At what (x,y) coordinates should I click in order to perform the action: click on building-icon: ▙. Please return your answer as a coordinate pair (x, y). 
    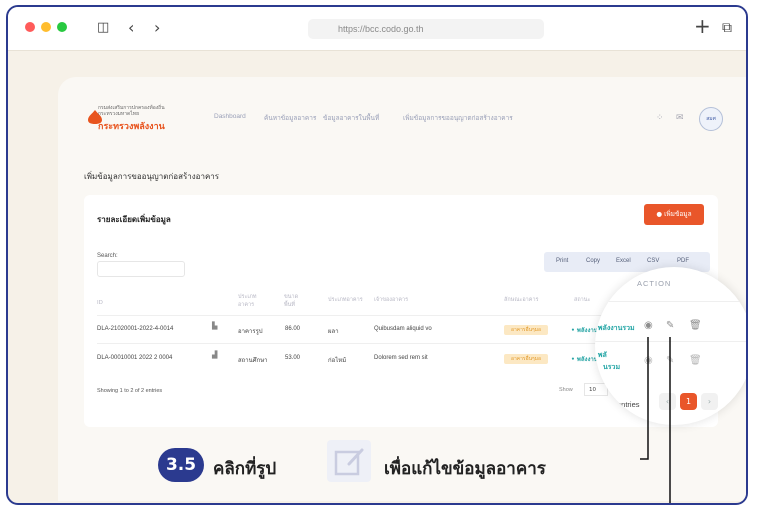
    Looking at the image, I should click on (215, 326).